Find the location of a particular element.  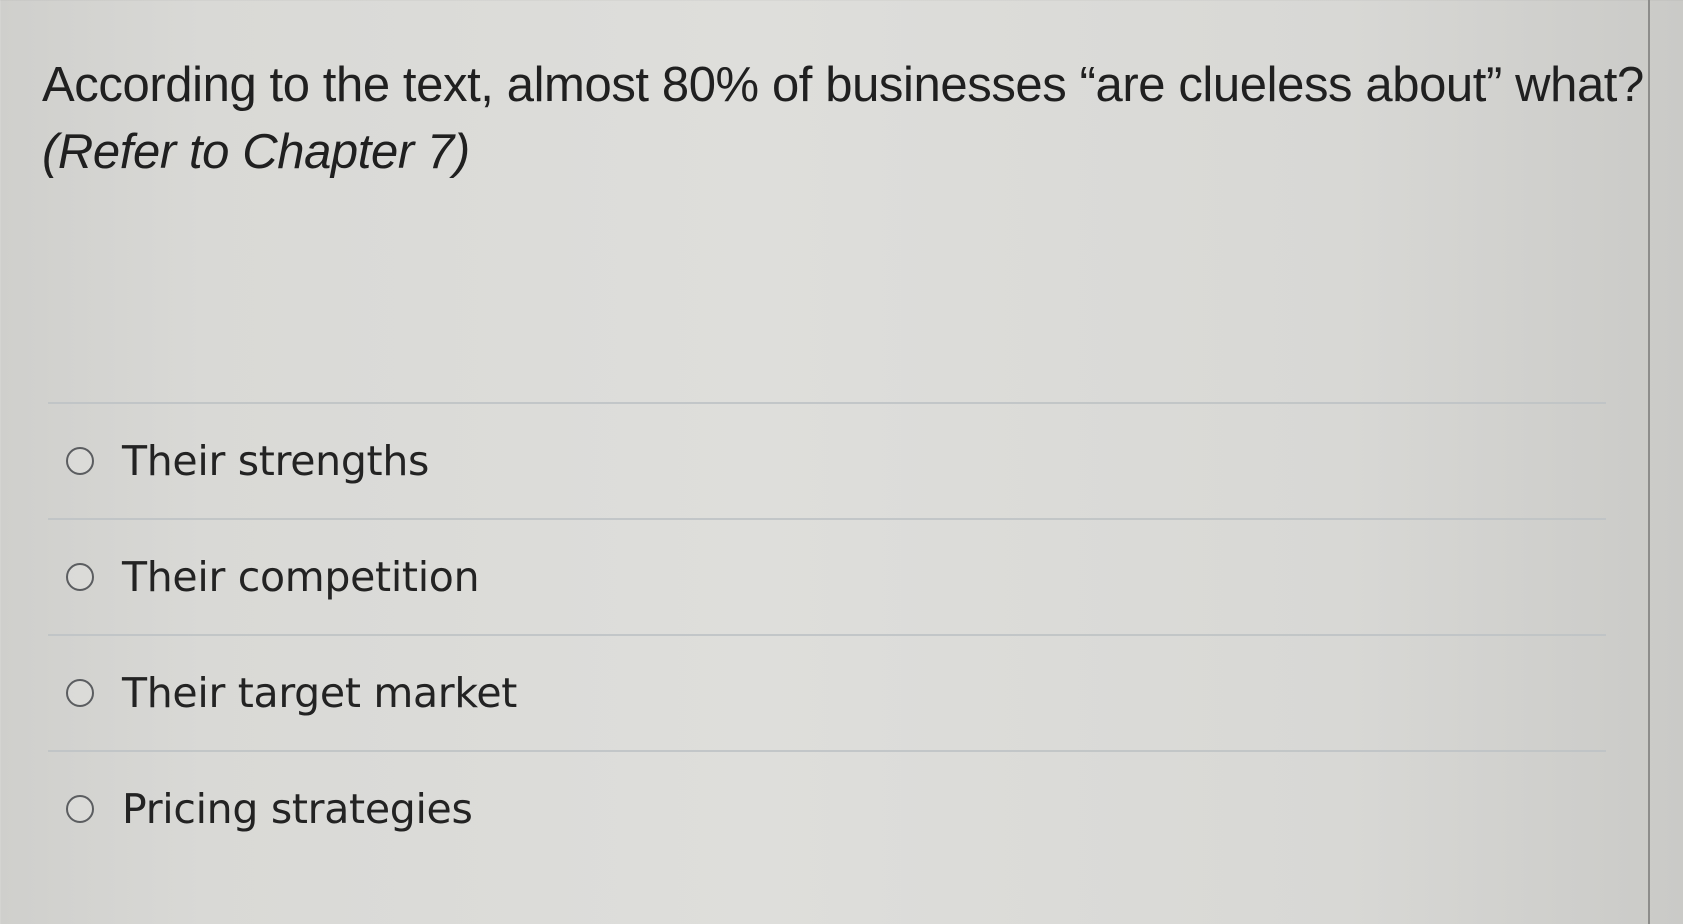

chapter-reference-text: (Refer to Chapter 7) is located at coordinates (256, 152).